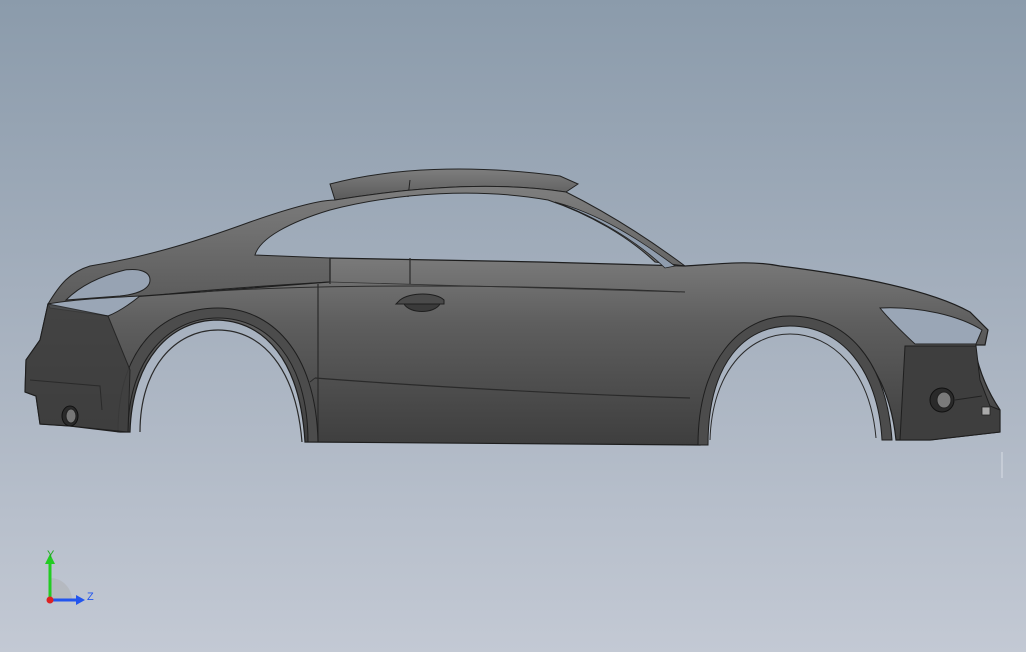 This screenshot has height=652, width=1026. Describe the element at coordinates (50, 600) in the screenshot. I see `x-axis-point` at that location.